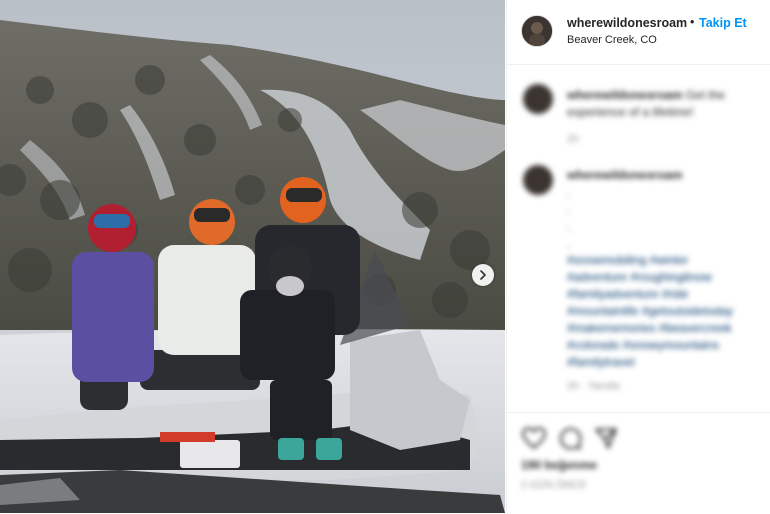 Image resolution: width=770 pixels, height=514 pixels. I want to click on hashtag-line: #makememories #beavercreek, so click(667, 328).